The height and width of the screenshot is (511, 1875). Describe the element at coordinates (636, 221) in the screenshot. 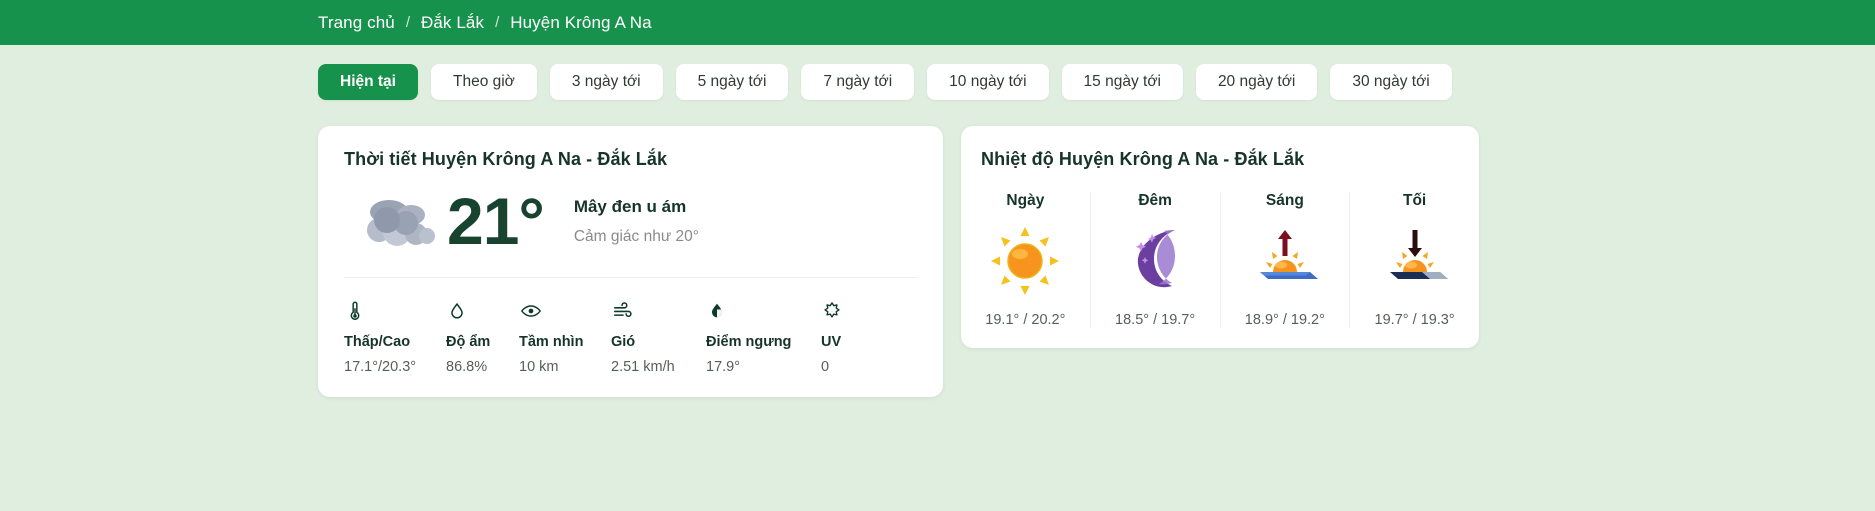

I see `current-condition-block: Mây đen u ám Cảm giác như 20°` at that location.